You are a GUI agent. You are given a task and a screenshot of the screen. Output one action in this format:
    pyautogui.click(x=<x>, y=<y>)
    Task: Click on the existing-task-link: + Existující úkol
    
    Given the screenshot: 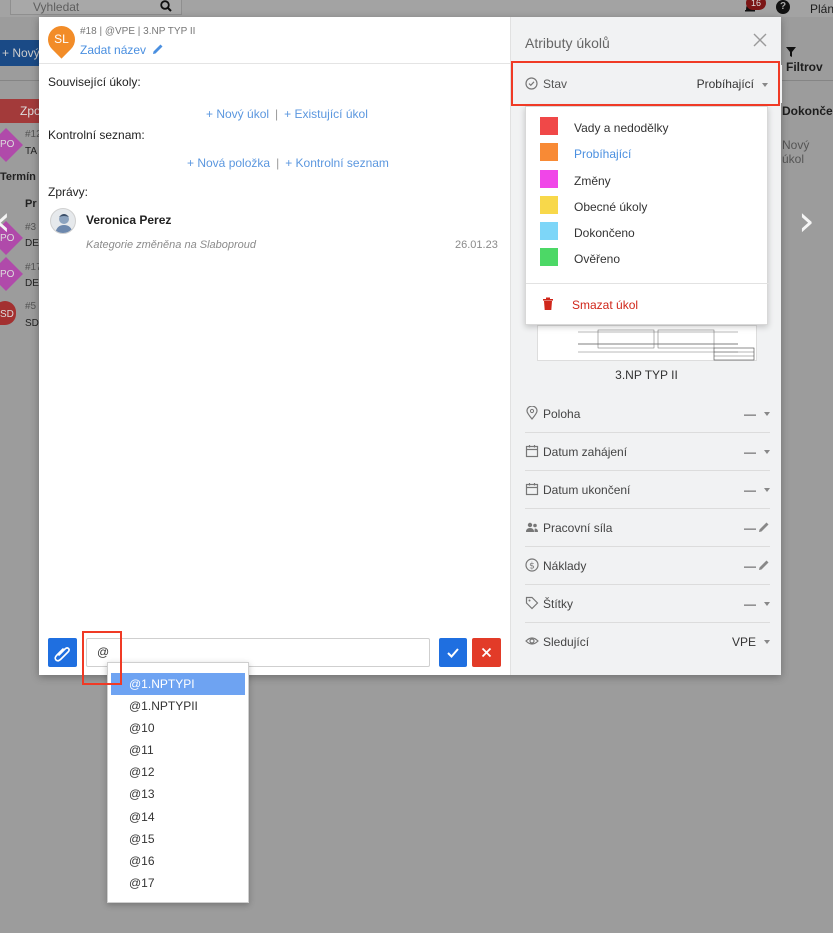 What is the action you would take?
    pyautogui.click(x=326, y=114)
    